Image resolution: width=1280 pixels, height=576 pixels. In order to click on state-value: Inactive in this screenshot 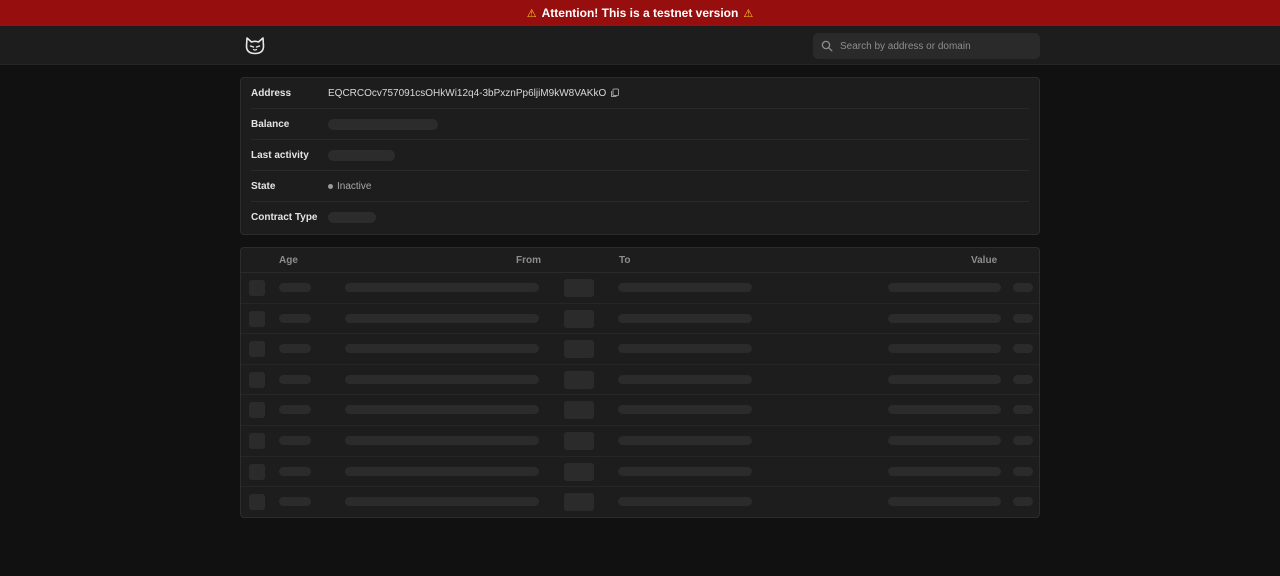, I will do `click(349, 186)`.